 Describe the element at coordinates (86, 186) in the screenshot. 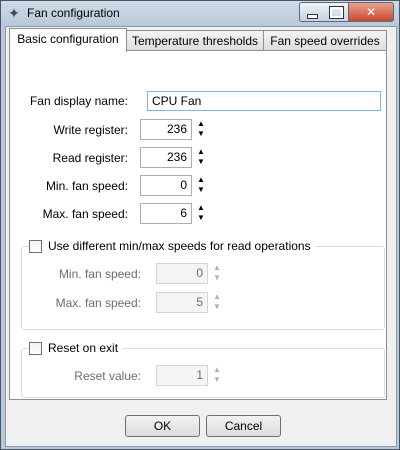

I see `min-fan-speed-label: Min. fan speed:` at that location.